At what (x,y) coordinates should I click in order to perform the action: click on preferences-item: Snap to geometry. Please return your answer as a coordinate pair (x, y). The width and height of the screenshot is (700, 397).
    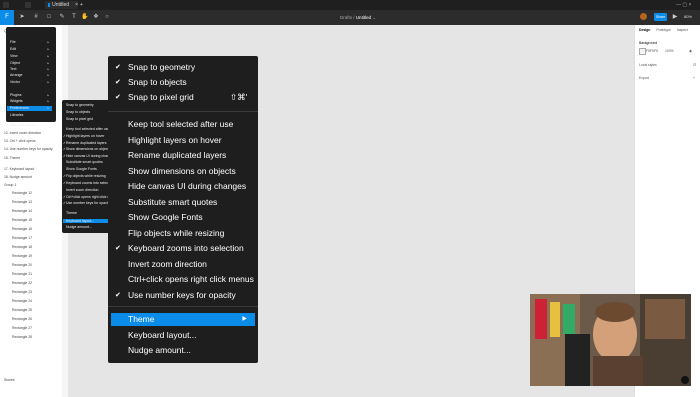
    Looking at the image, I should click on (80, 105).